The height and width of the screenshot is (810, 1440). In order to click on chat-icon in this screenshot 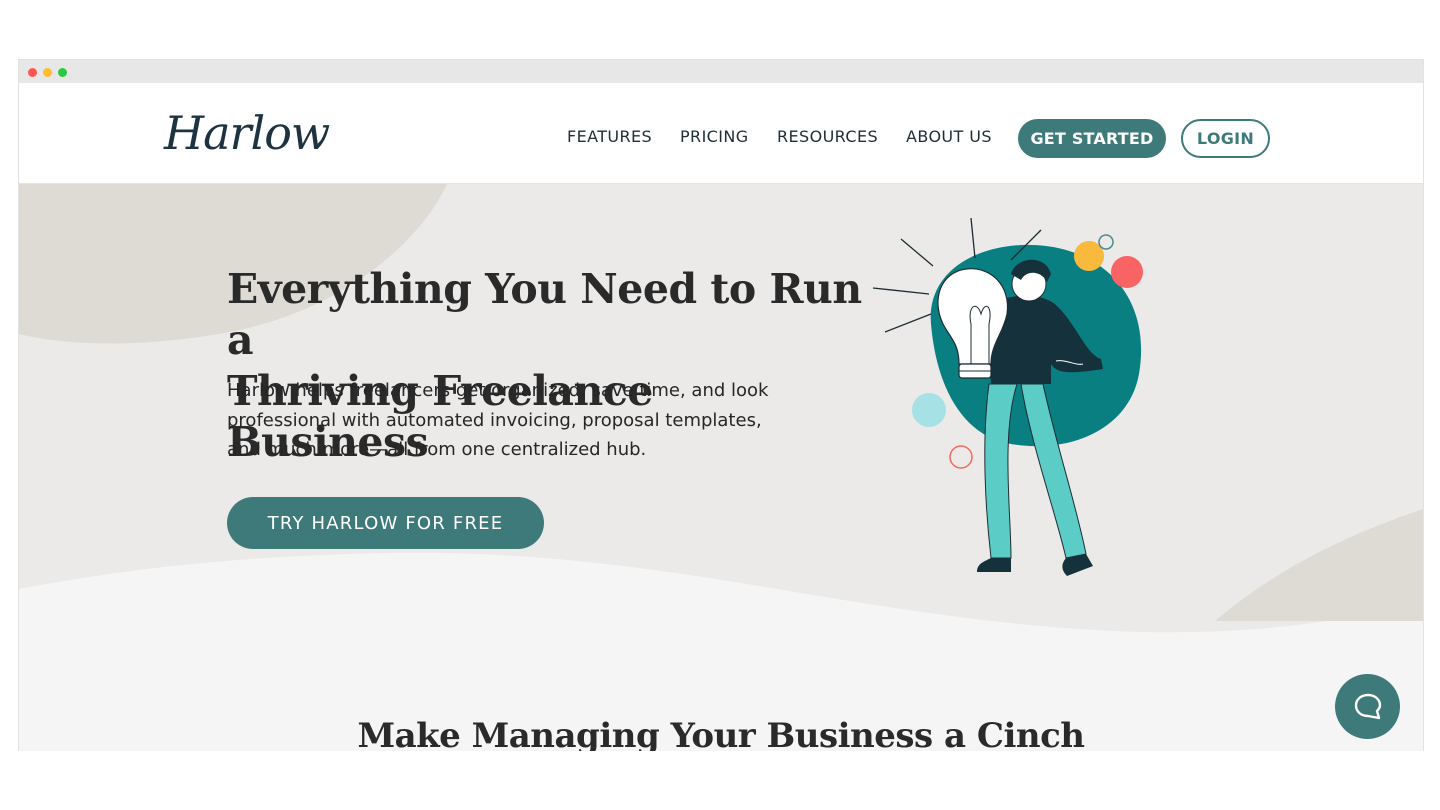, I will do `click(1367, 706)`.